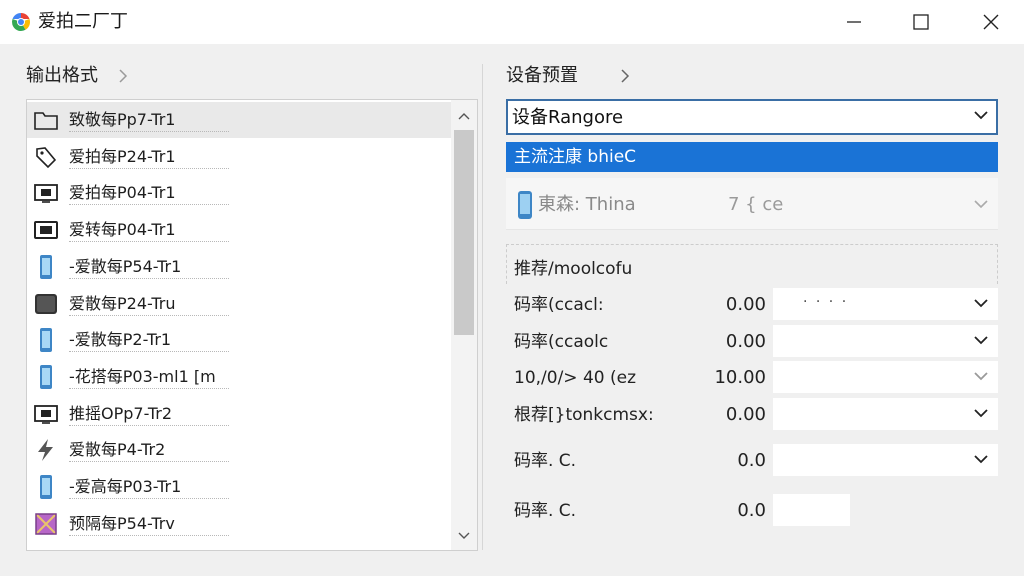 Image resolution: width=1024 pixels, height=576 pixels. Describe the element at coordinates (122, 303) in the screenshot. I see `list-item-label: 爱散每P24-Tru` at that location.